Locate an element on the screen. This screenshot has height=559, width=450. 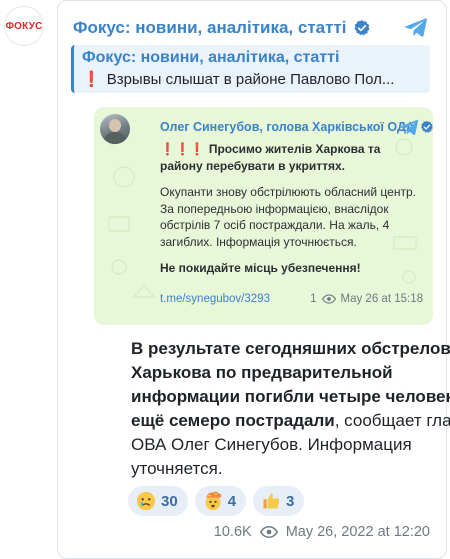
forwarded-timestamp: May 26 at 15:18 is located at coordinates (381, 299).